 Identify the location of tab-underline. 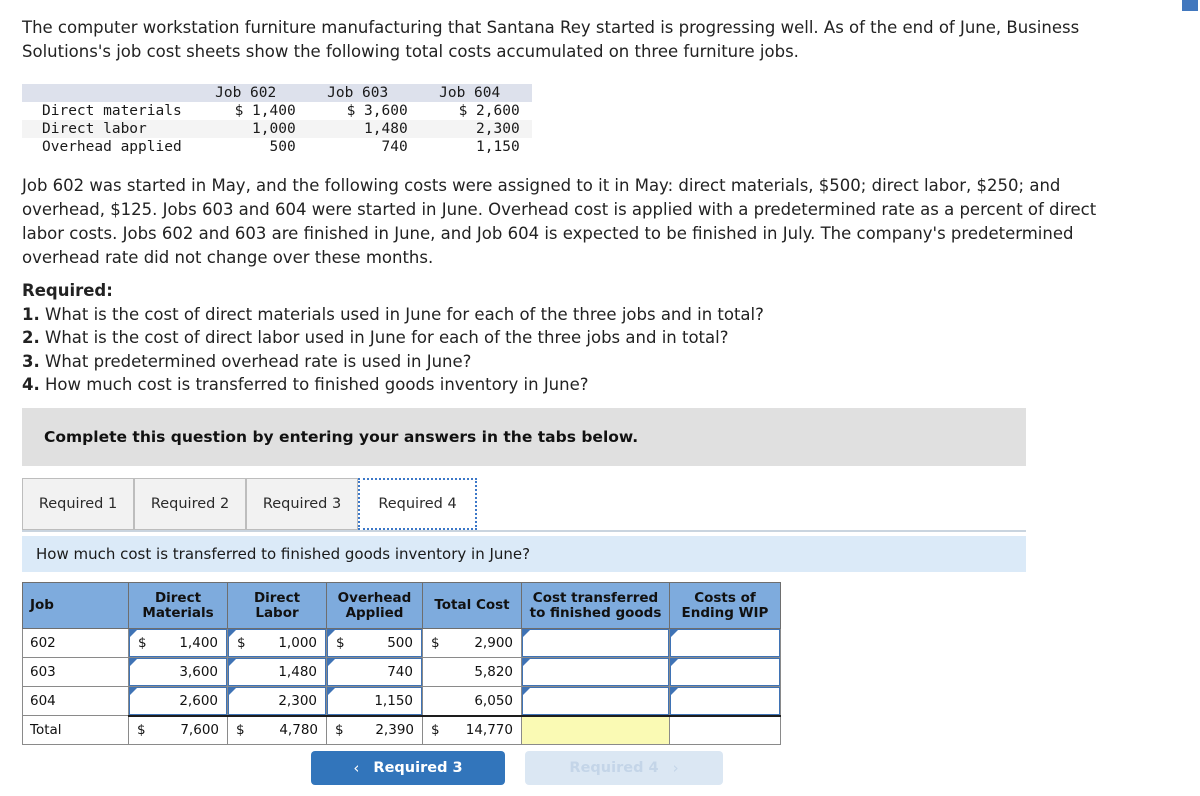
(524, 531).